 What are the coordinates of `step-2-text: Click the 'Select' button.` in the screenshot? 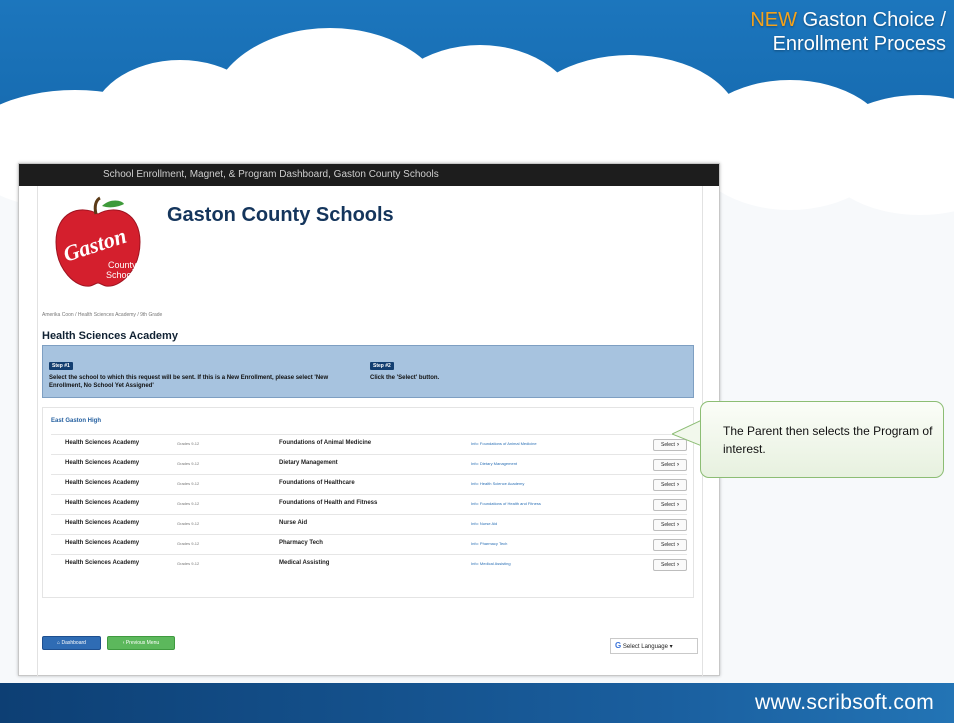 It's located at (405, 378).